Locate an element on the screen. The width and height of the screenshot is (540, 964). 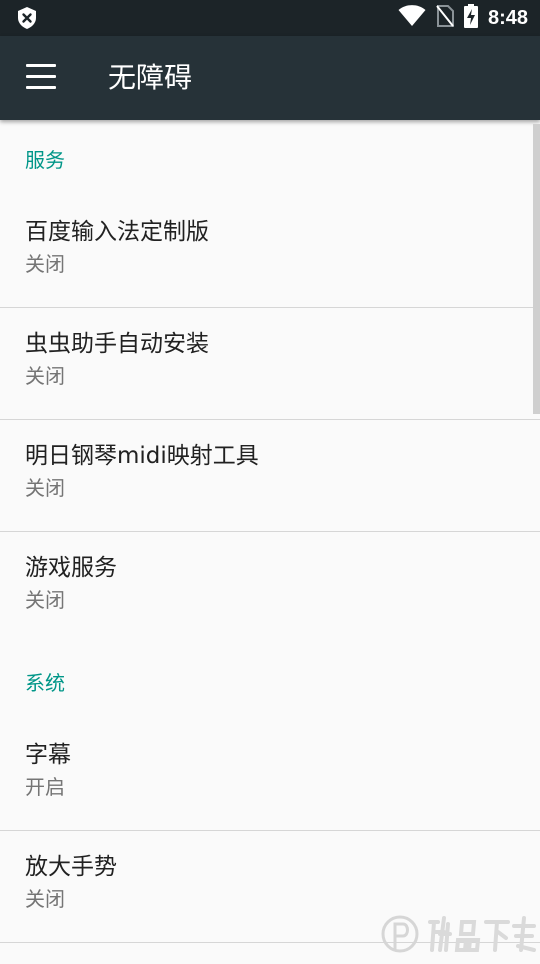
wifi-icon is located at coordinates (412, 18).